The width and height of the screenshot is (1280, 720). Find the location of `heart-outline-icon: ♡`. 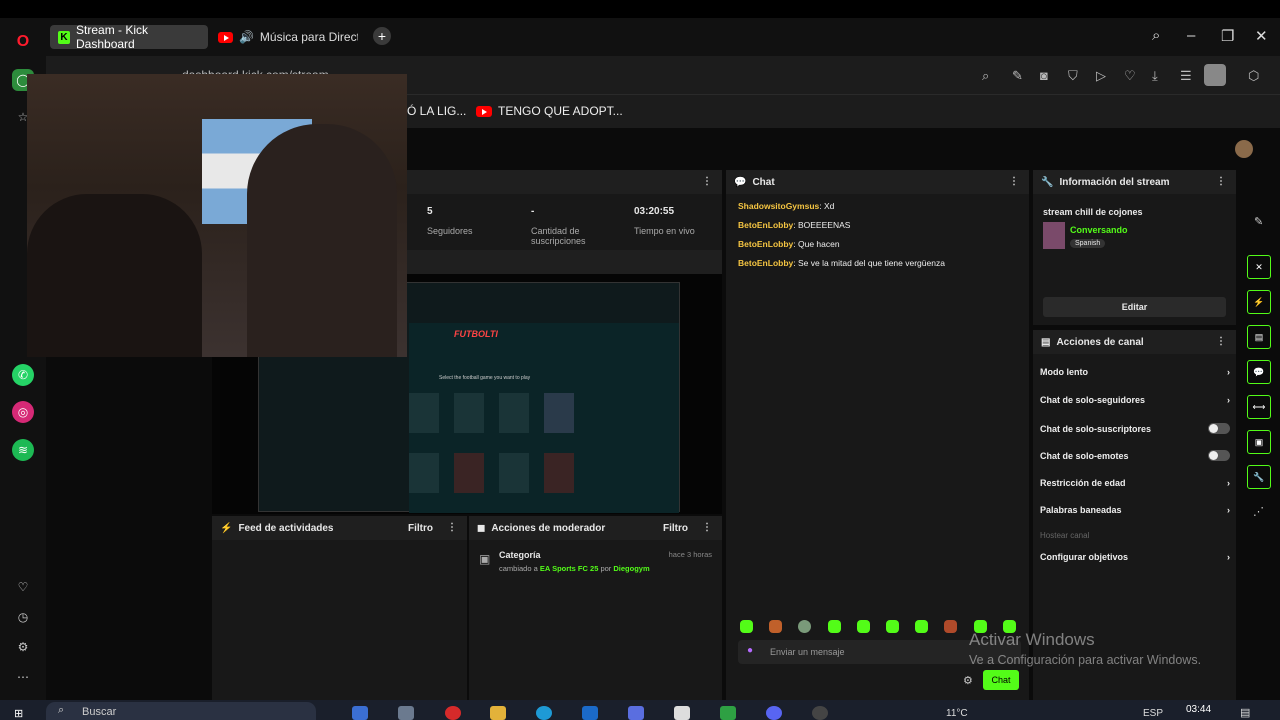

heart-outline-icon: ♡ is located at coordinates (1130, 76).